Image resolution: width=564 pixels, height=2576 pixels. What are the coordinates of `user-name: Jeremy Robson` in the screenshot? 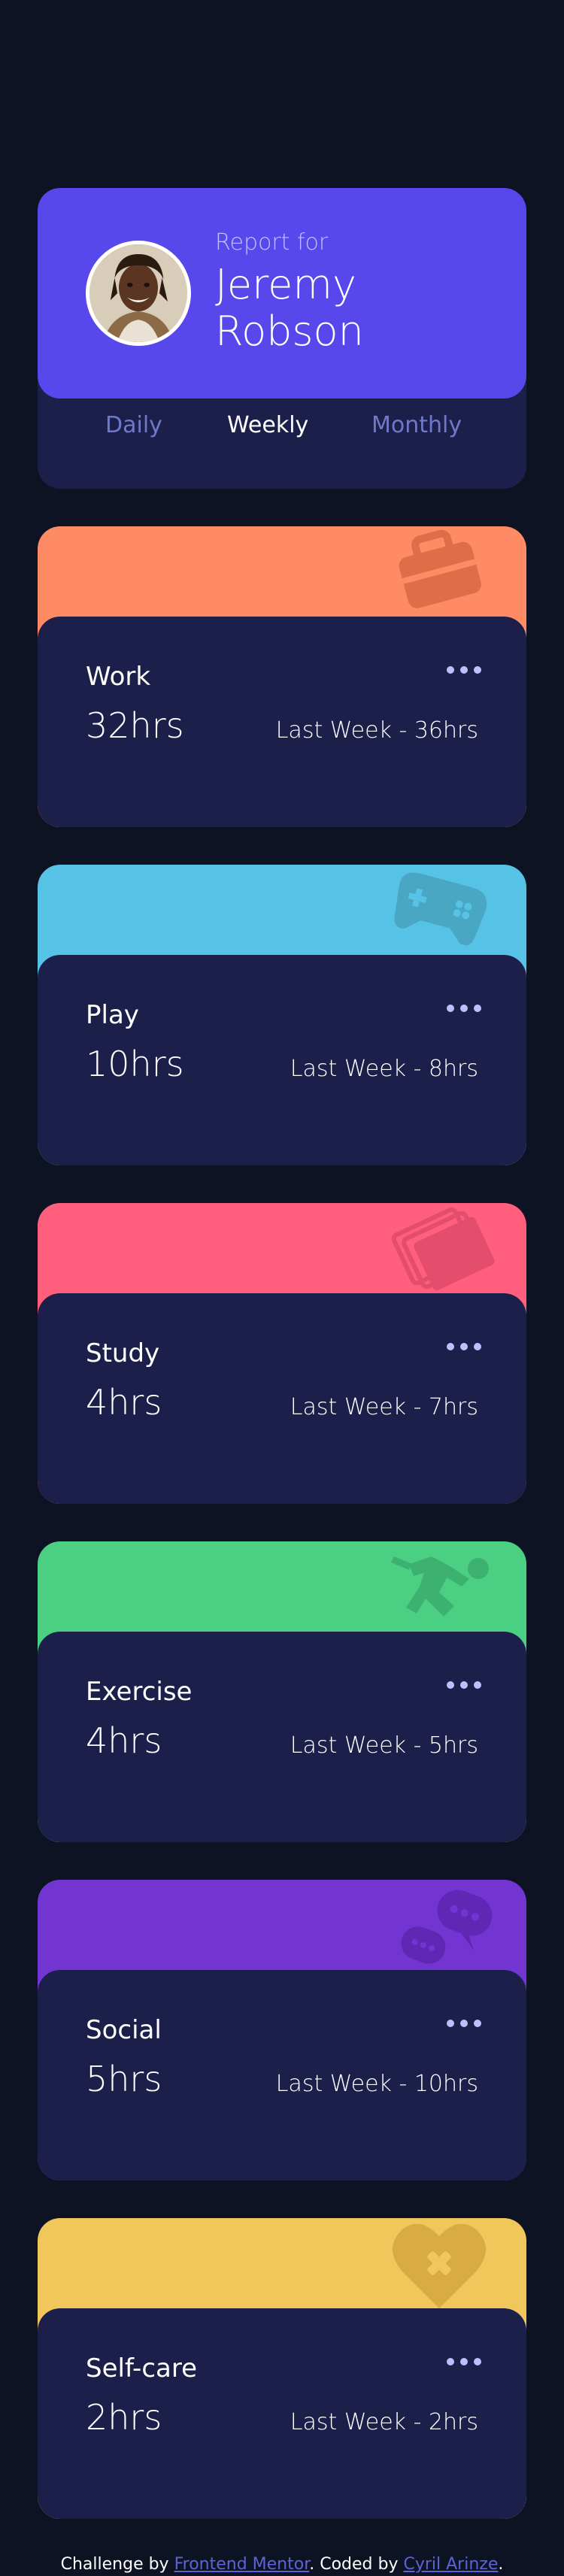 It's located at (358, 308).